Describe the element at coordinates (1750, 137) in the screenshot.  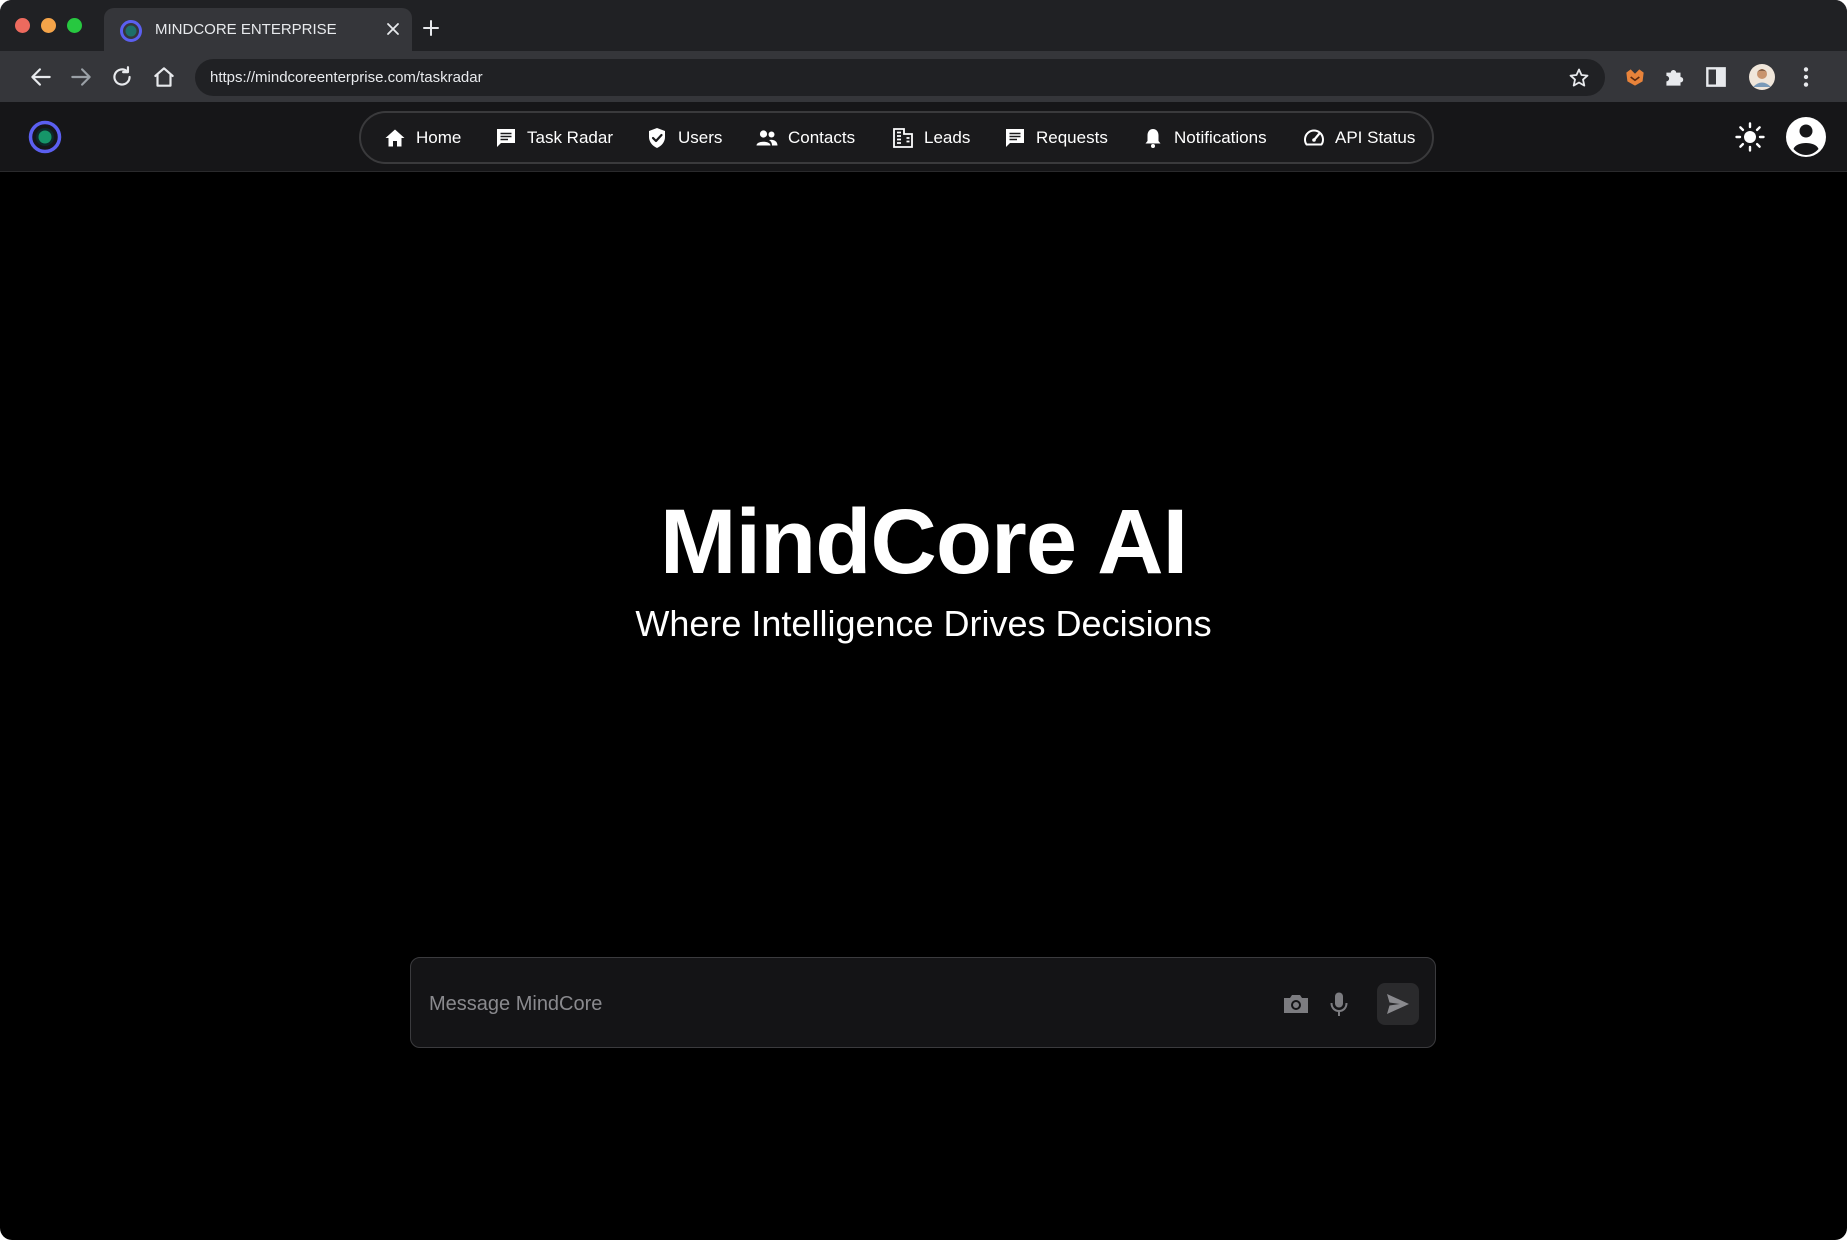
I see `sun-icon` at that location.